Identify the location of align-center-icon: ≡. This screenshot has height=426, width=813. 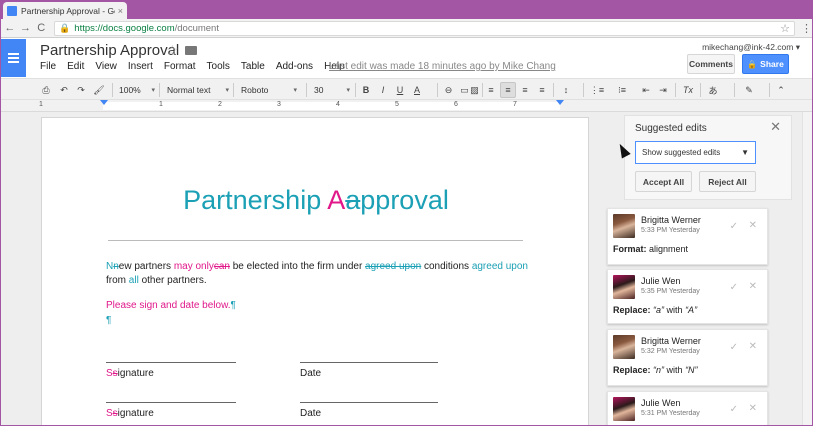
(508, 90).